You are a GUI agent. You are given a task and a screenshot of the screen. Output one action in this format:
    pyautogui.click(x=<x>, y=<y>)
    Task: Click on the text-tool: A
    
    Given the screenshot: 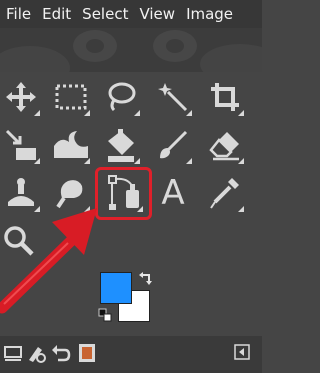 What is the action you would take?
    pyautogui.click(x=173, y=193)
    